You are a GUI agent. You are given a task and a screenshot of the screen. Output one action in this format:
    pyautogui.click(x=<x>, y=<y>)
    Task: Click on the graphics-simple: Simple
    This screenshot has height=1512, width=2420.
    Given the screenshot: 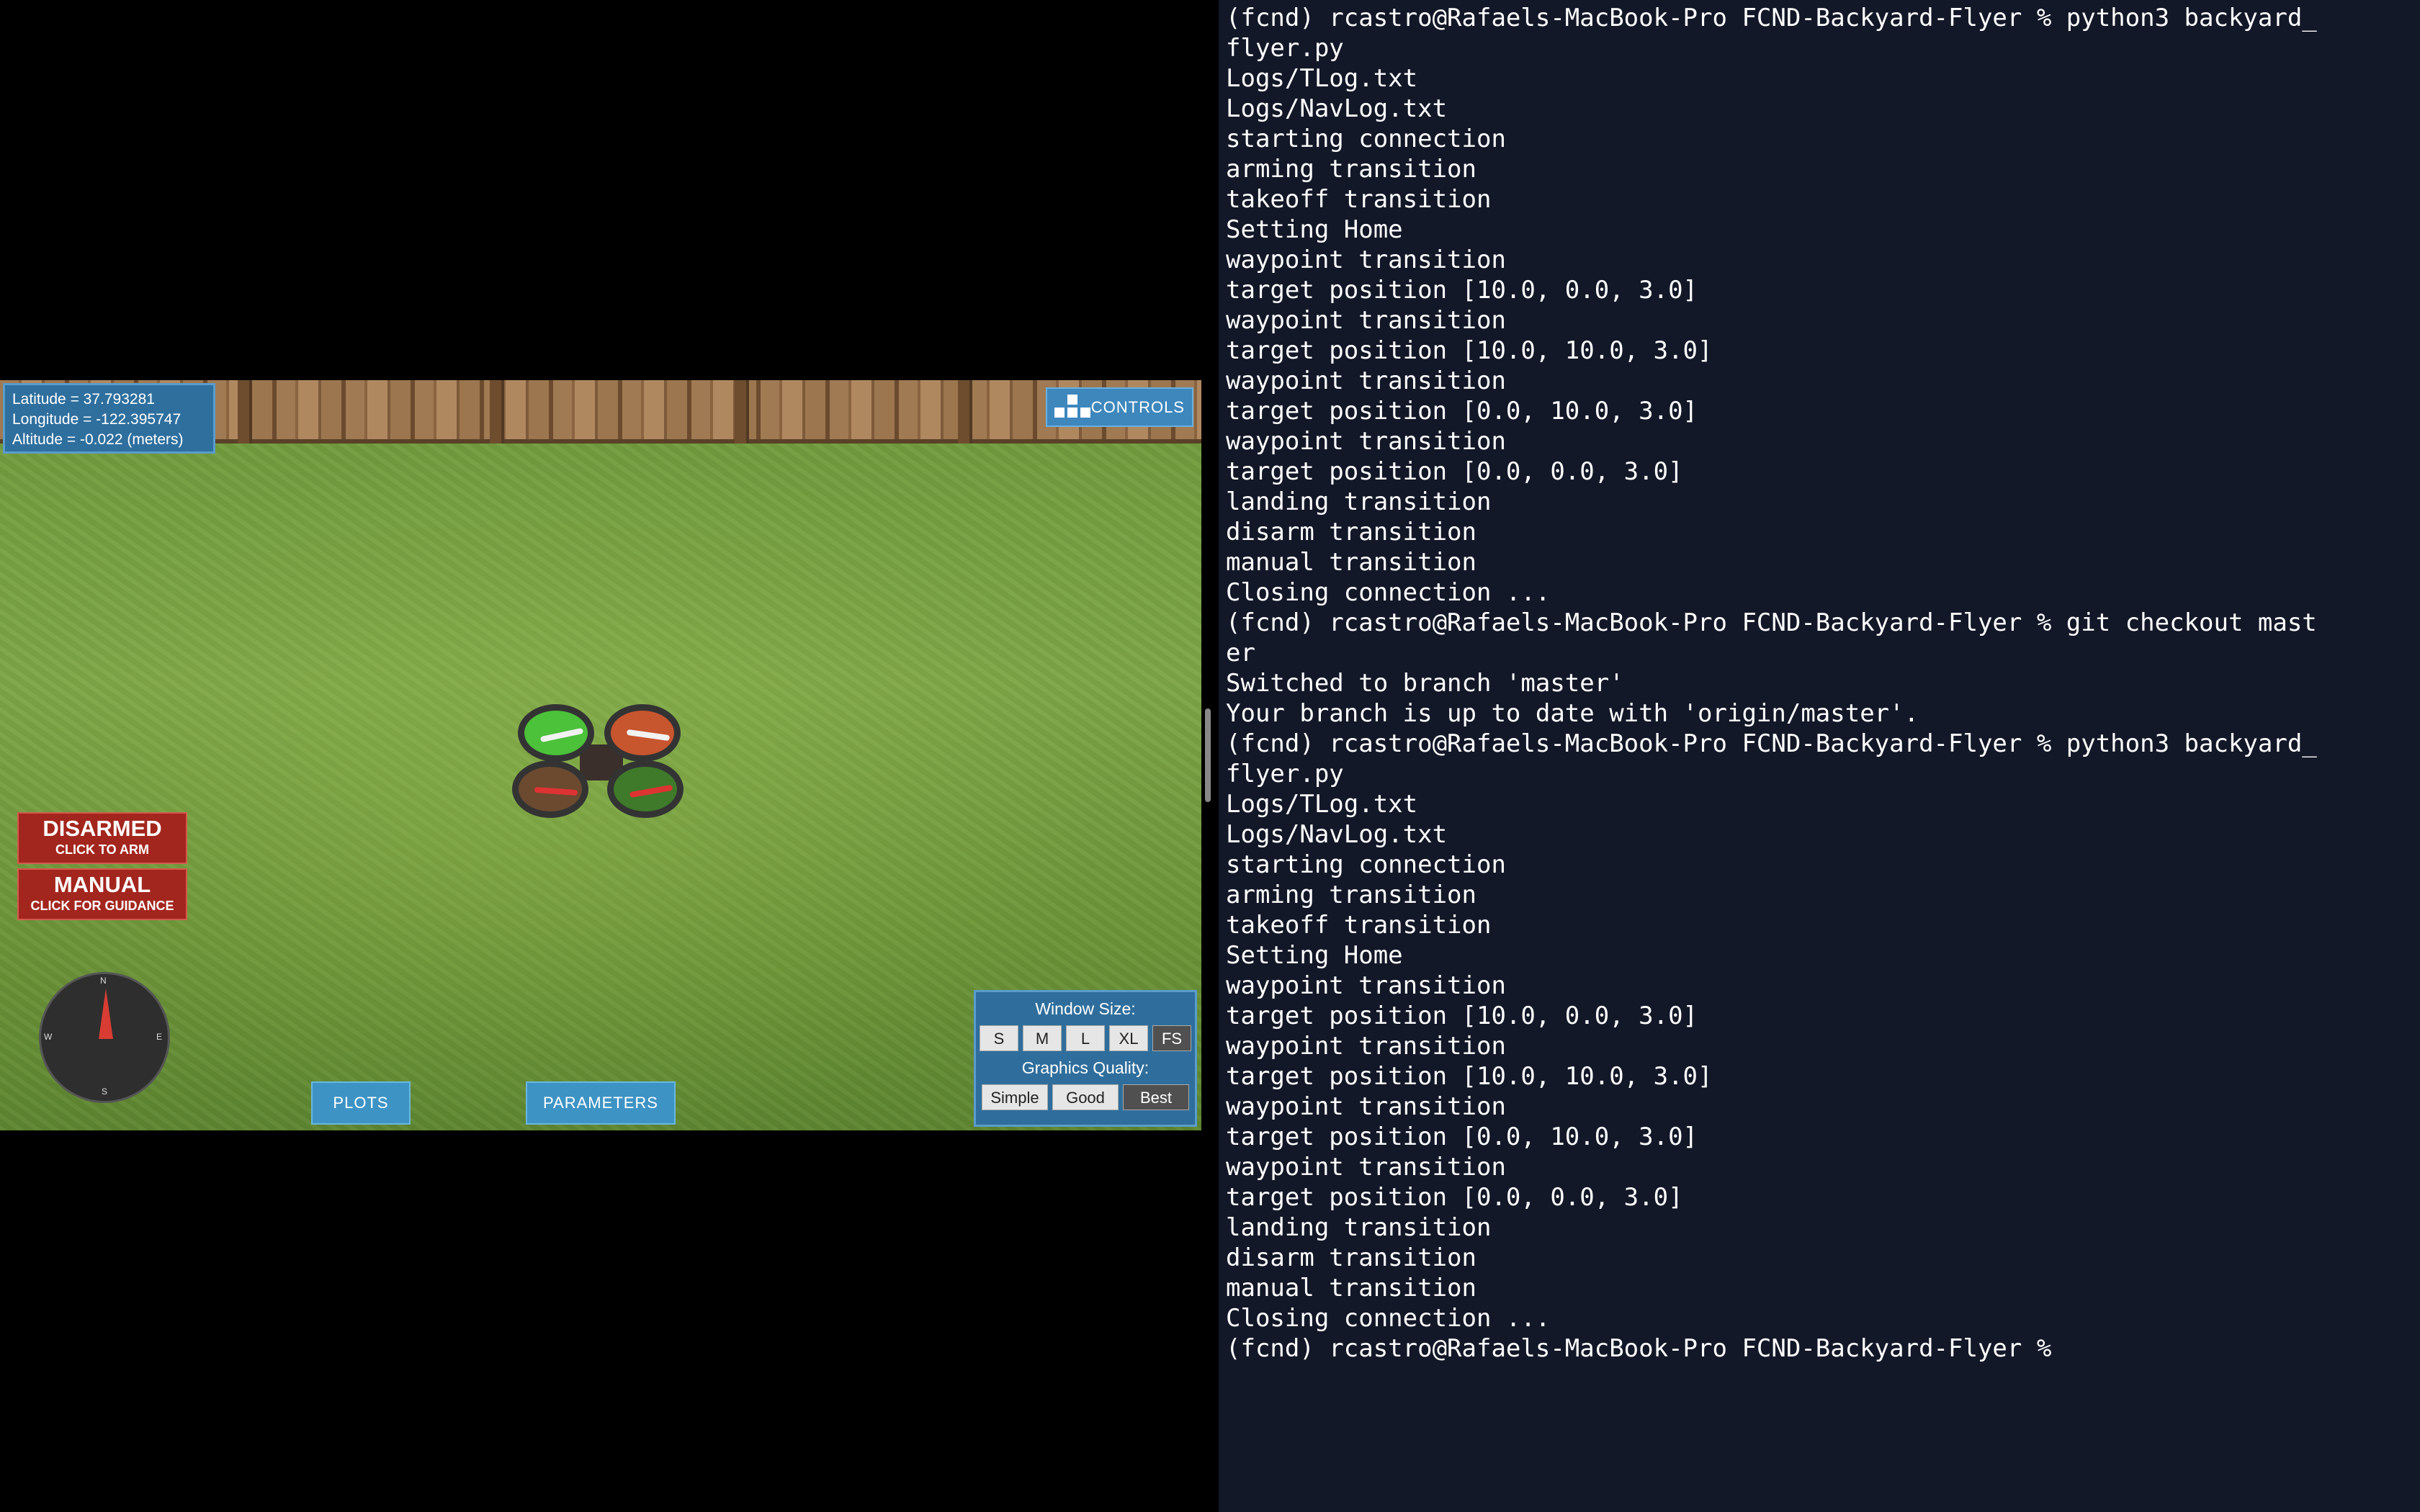 What is the action you would take?
    pyautogui.click(x=1015, y=1097)
    